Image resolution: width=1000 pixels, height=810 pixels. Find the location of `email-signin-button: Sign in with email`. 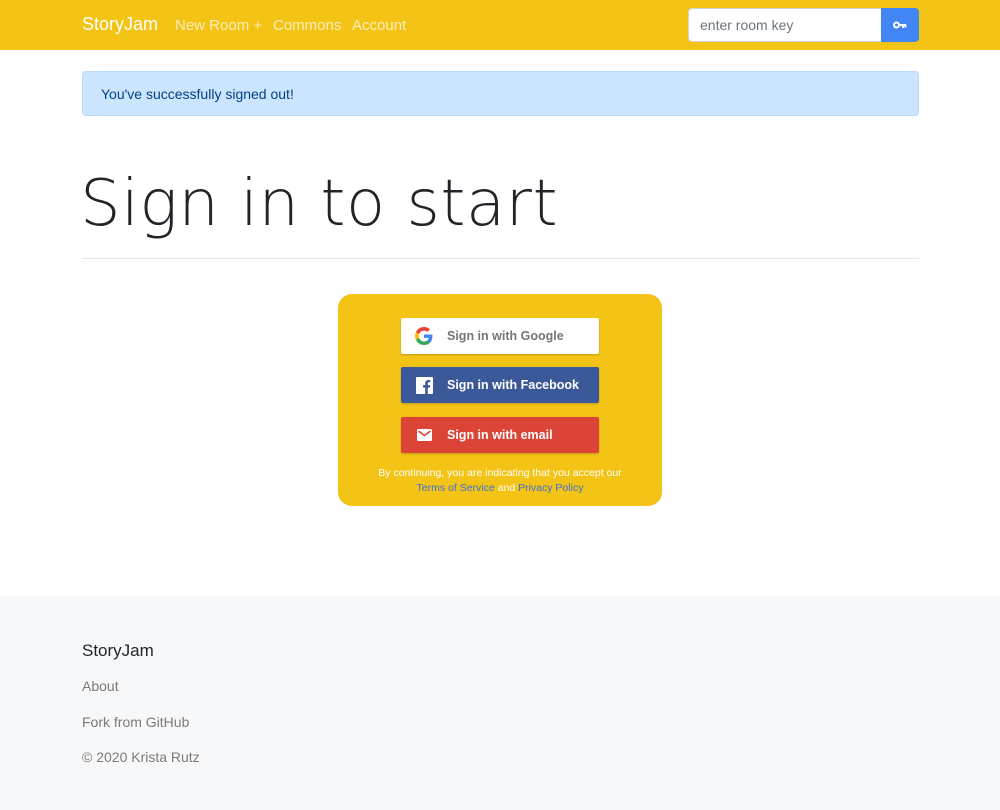

email-signin-button: Sign in with email is located at coordinates (500, 435).